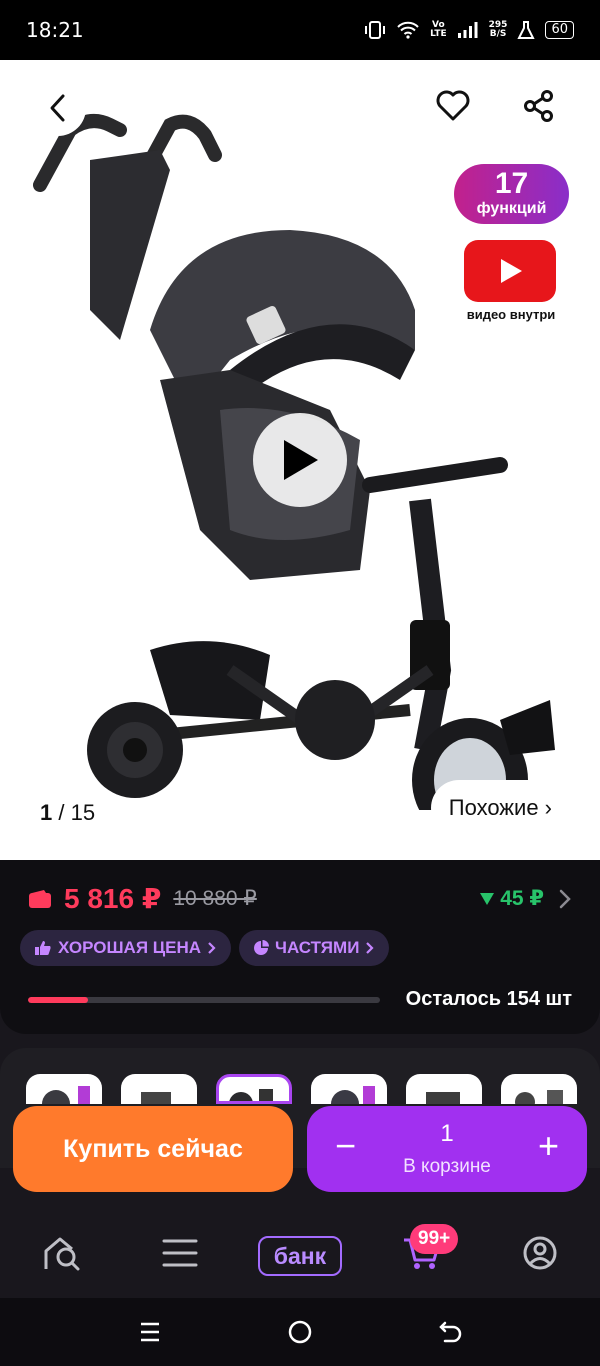 The width and height of the screenshot is (600, 1366). What do you see at coordinates (314, 948) in the screenshot?
I see `installments-pill: ЧАСТЯМИ` at bounding box center [314, 948].